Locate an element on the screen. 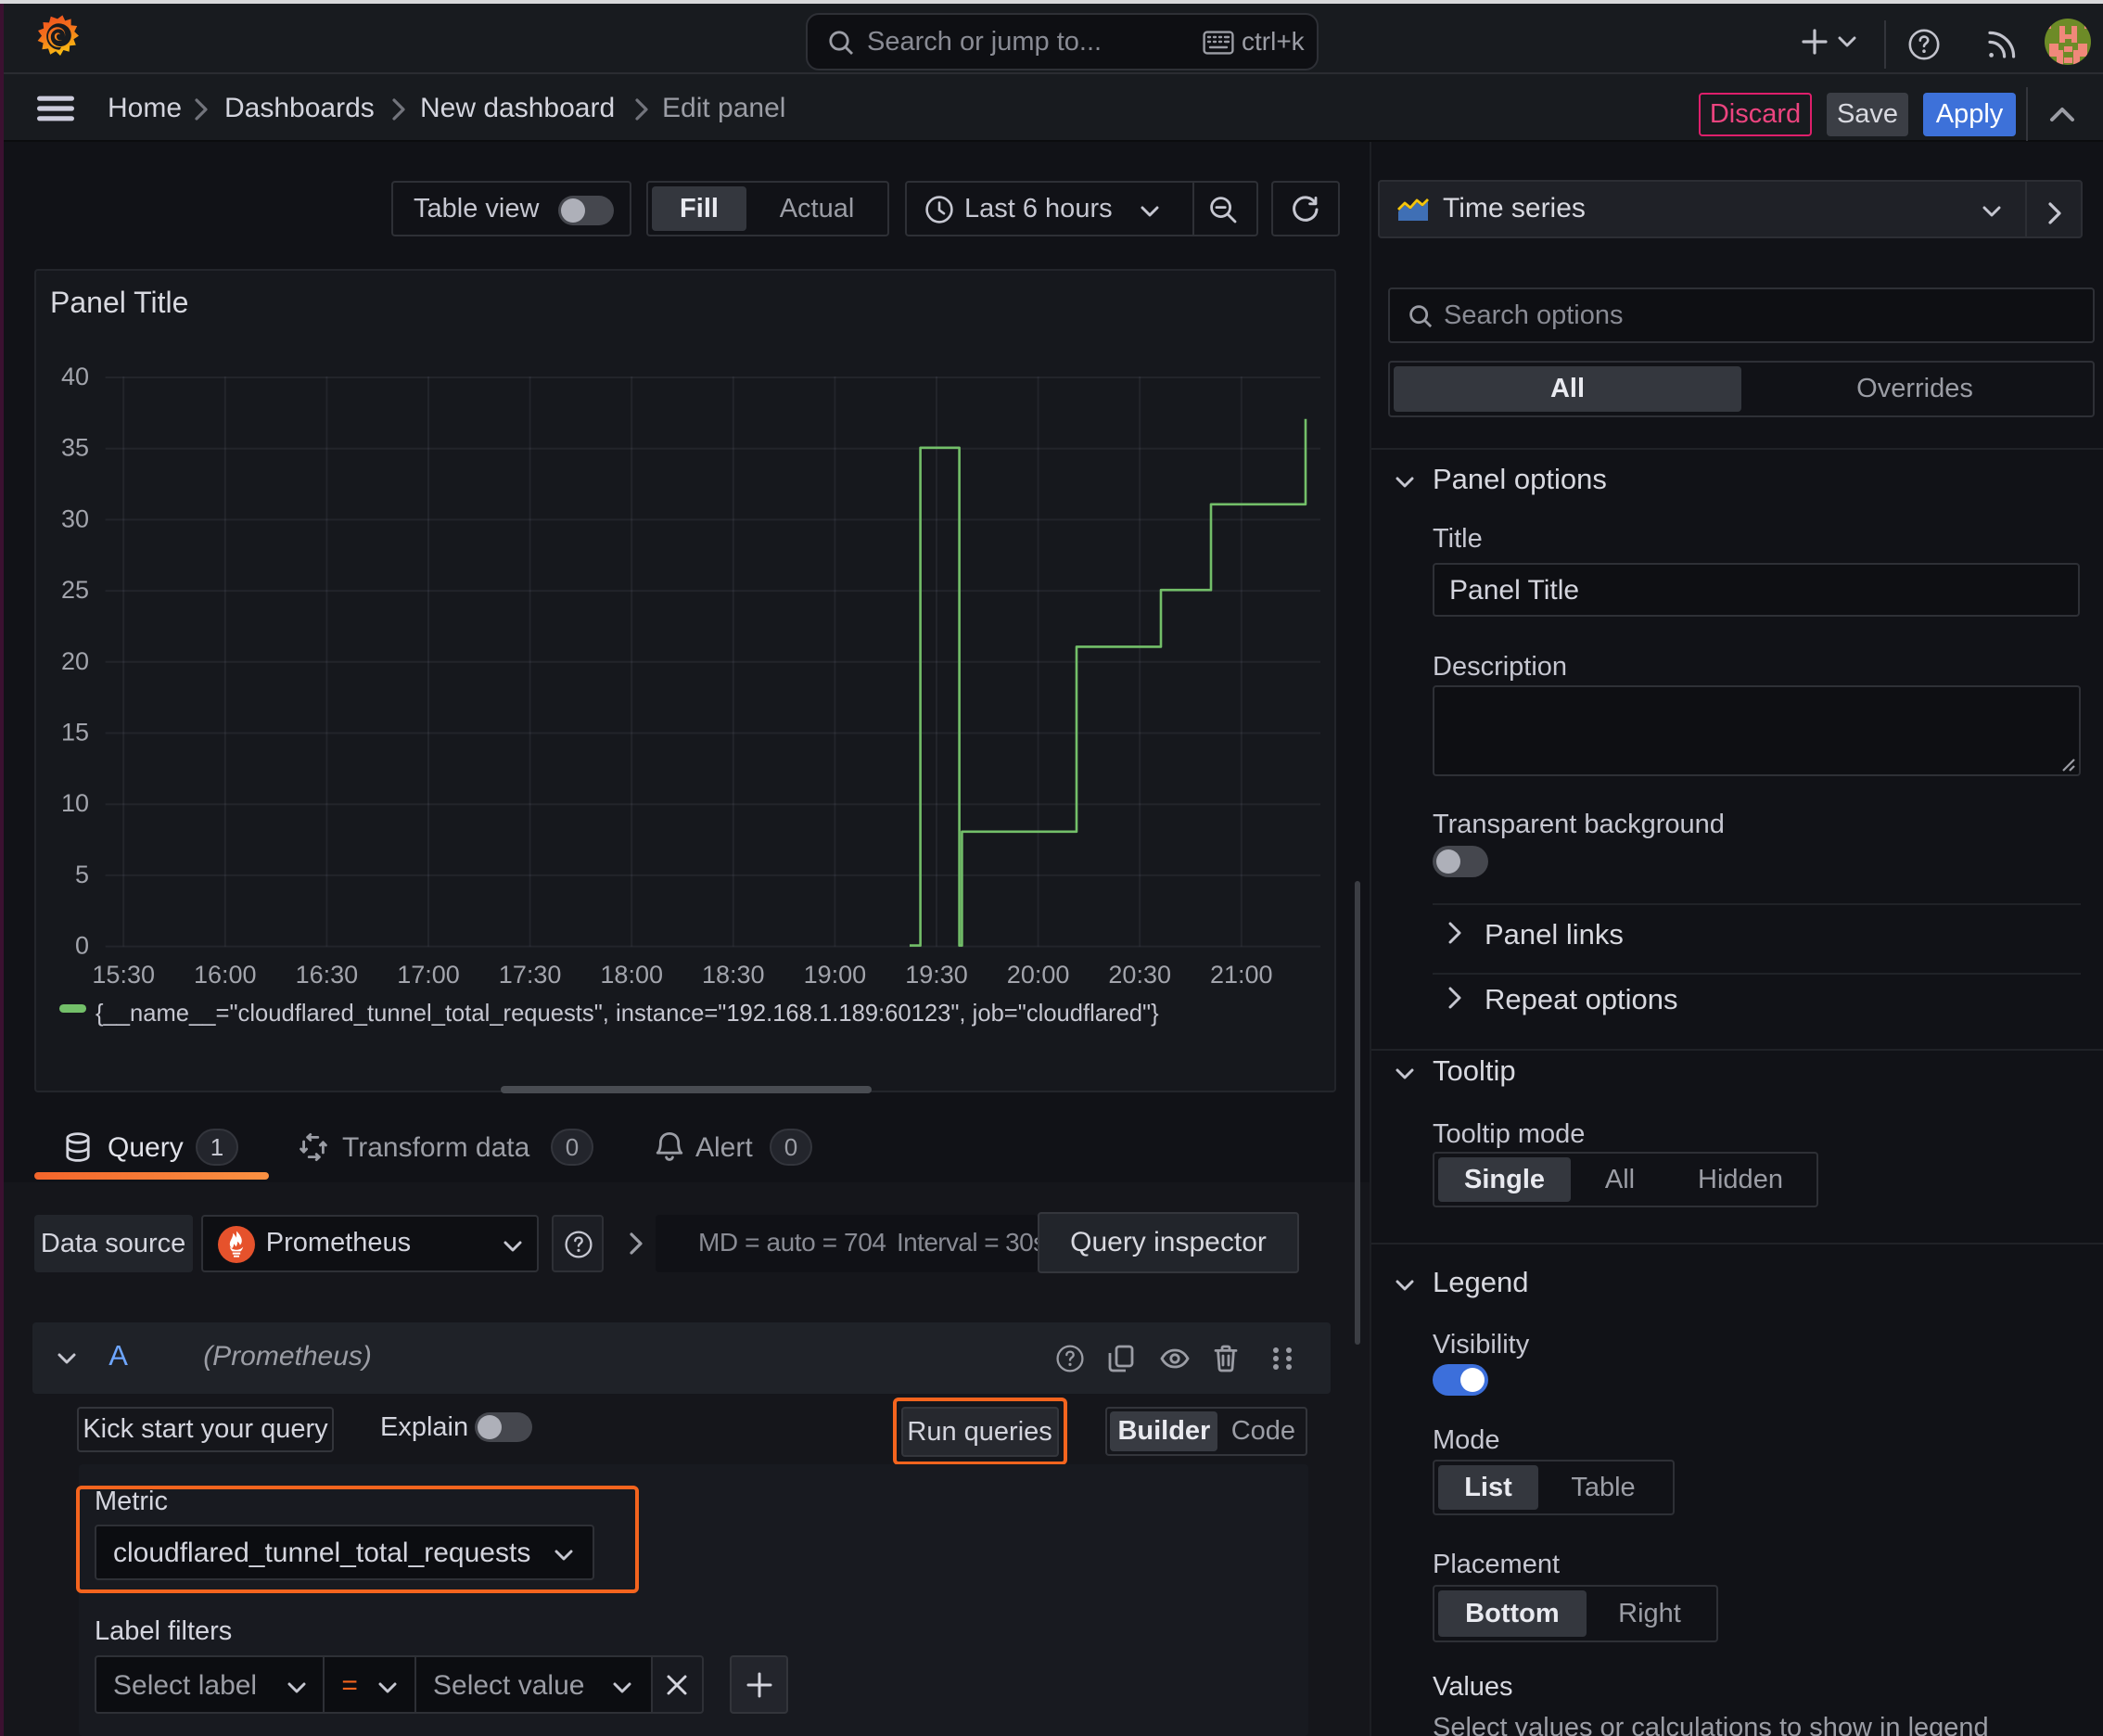 This screenshot has height=1736, width=2103. svg-text: 21:00 is located at coordinates (1241, 975).